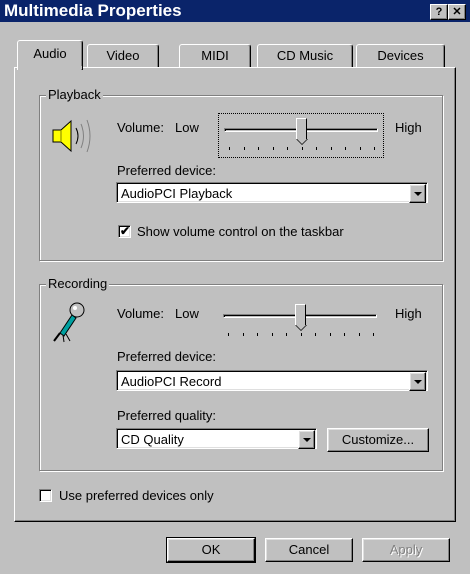 This screenshot has height=574, width=470. Describe the element at coordinates (240, 232) in the screenshot. I see `show-volume-label: Show volume control on the taskbar` at that location.